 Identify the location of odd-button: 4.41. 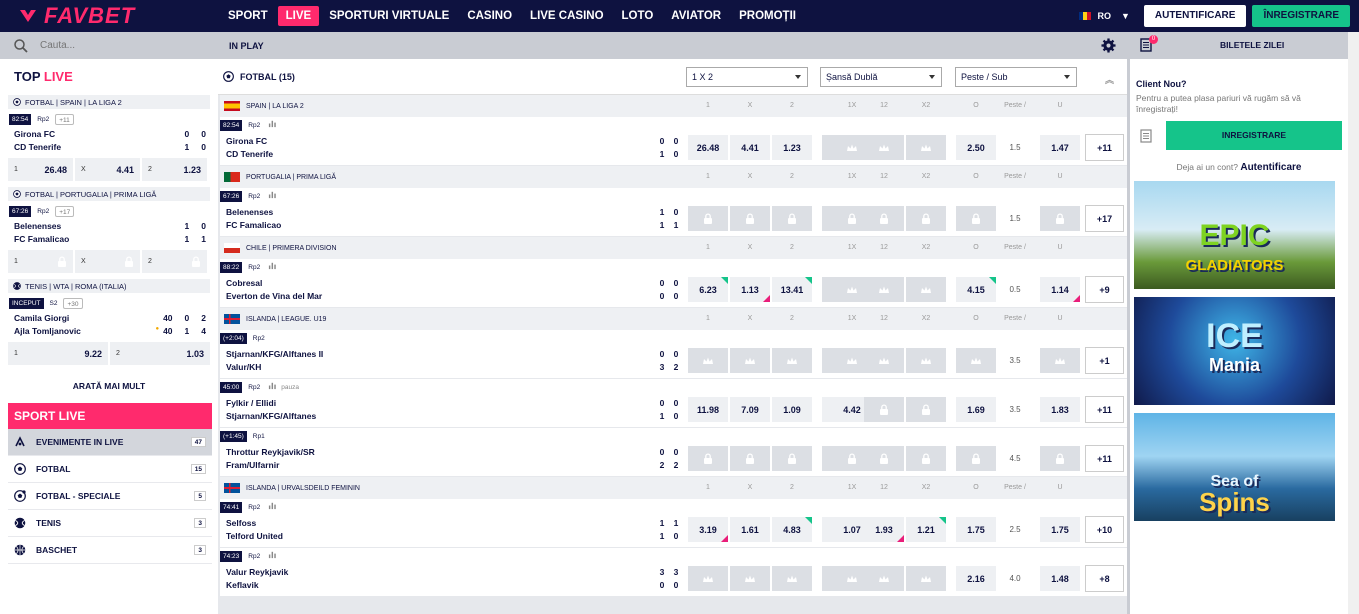
(750, 147).